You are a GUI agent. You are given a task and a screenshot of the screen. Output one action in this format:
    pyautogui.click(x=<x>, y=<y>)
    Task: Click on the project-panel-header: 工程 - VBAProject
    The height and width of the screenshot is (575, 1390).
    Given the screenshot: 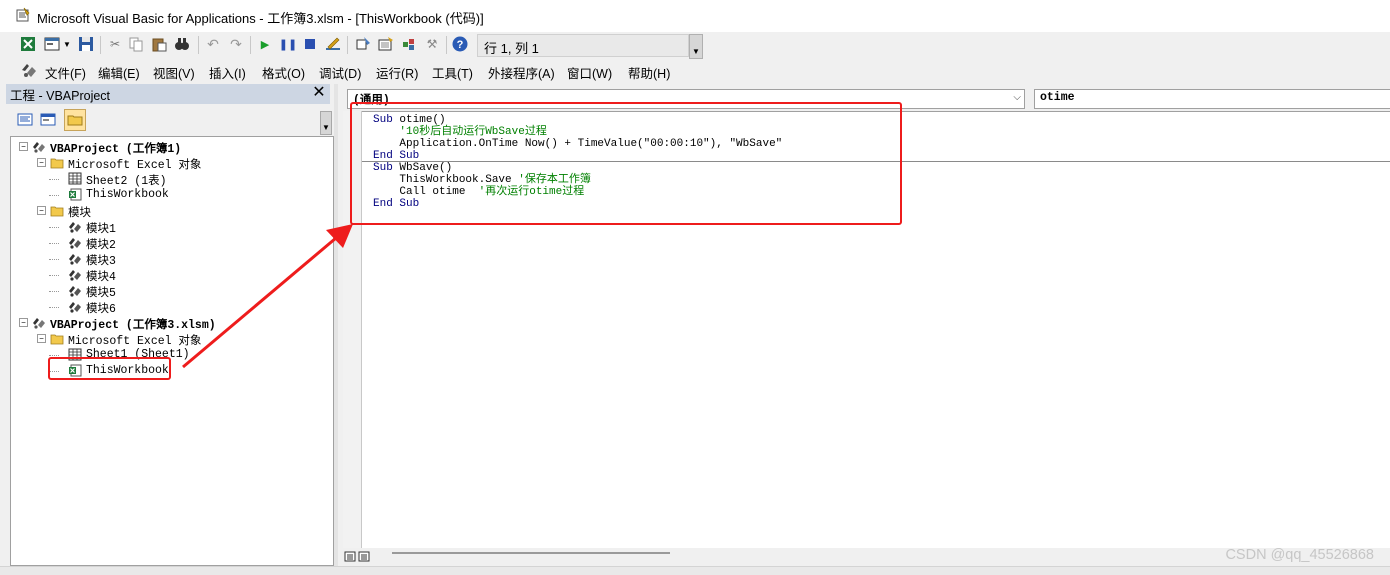 What is the action you would take?
    pyautogui.click(x=168, y=94)
    